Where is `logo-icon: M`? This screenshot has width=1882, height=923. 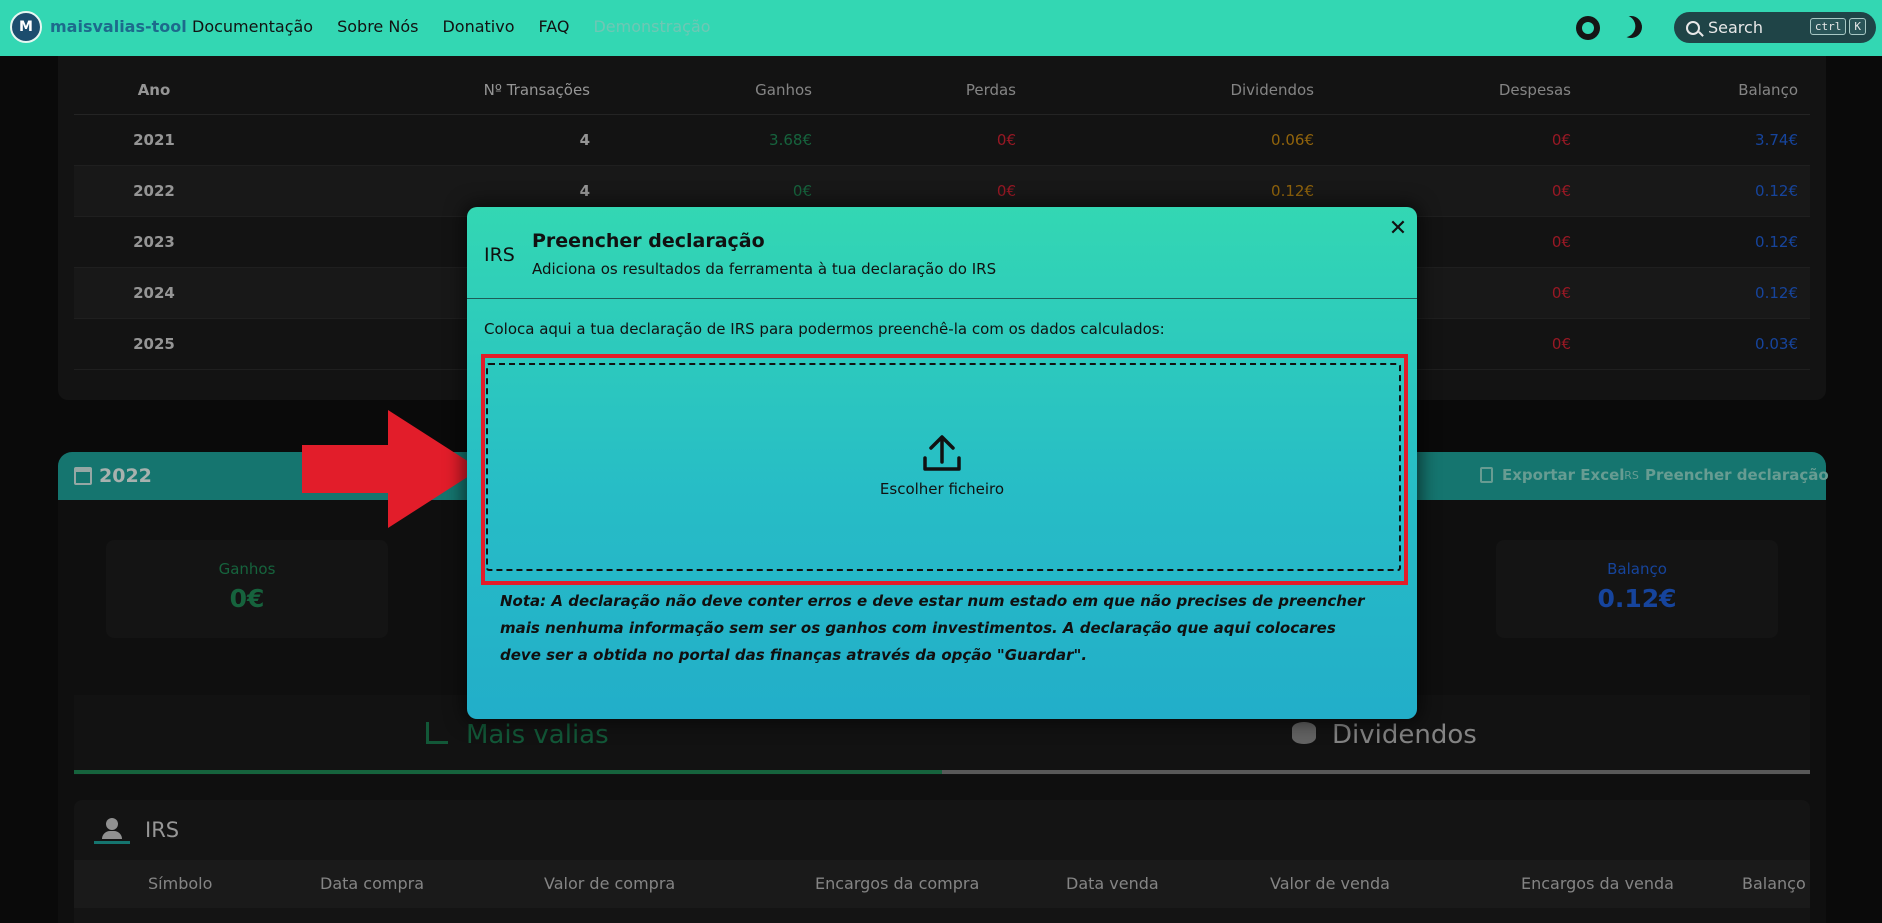 logo-icon: M is located at coordinates (26, 27).